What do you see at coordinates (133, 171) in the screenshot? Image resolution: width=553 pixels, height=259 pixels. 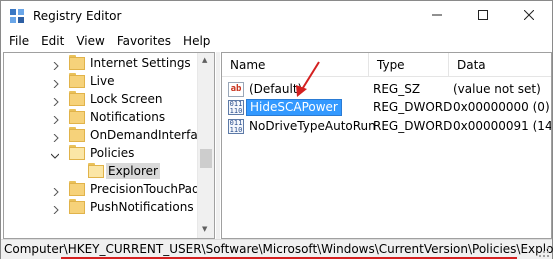 I see `tree-item-label: Explorer` at bounding box center [133, 171].